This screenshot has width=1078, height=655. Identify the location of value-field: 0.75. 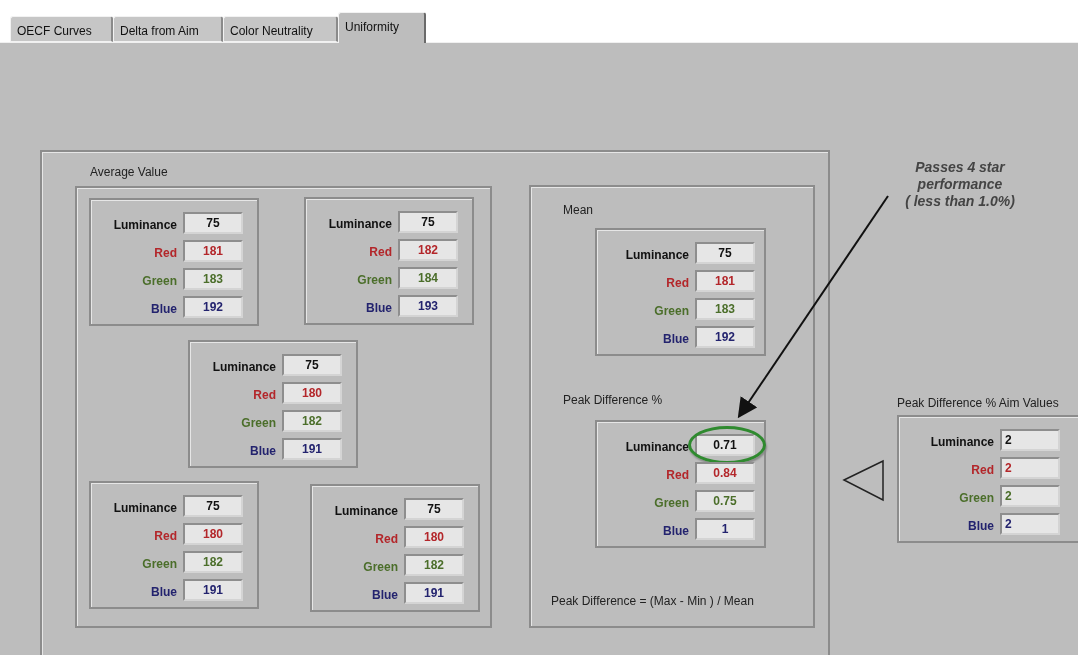
(725, 501).